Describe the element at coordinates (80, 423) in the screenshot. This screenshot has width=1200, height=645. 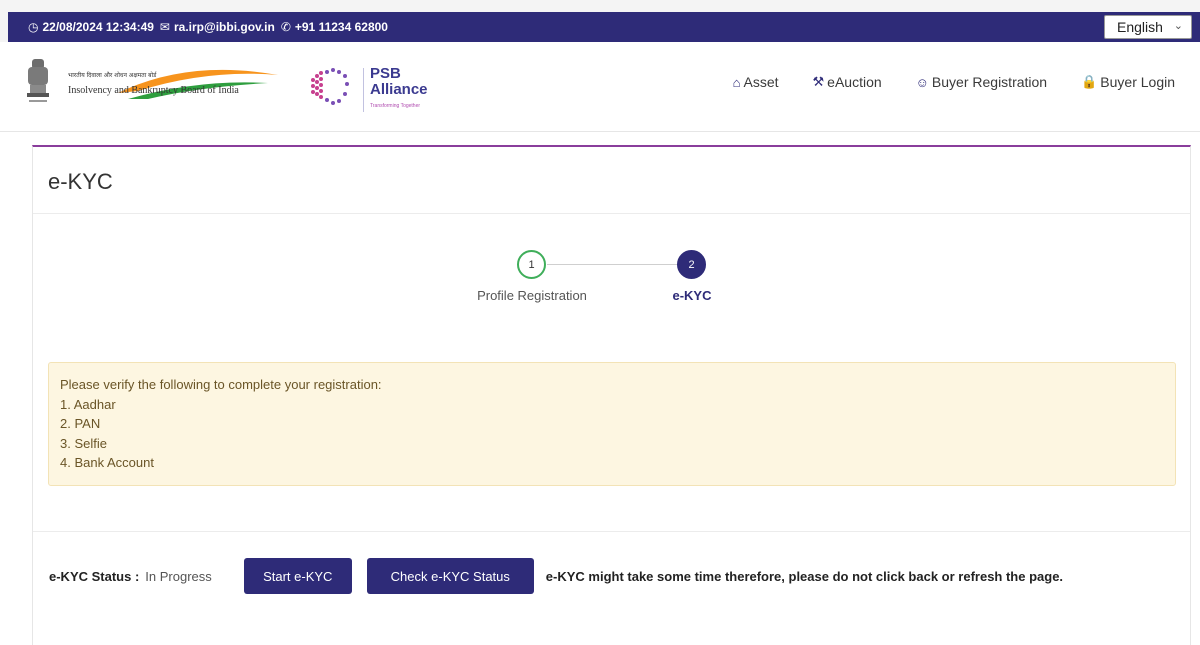
I see `alert-item: 2. PAN` at that location.